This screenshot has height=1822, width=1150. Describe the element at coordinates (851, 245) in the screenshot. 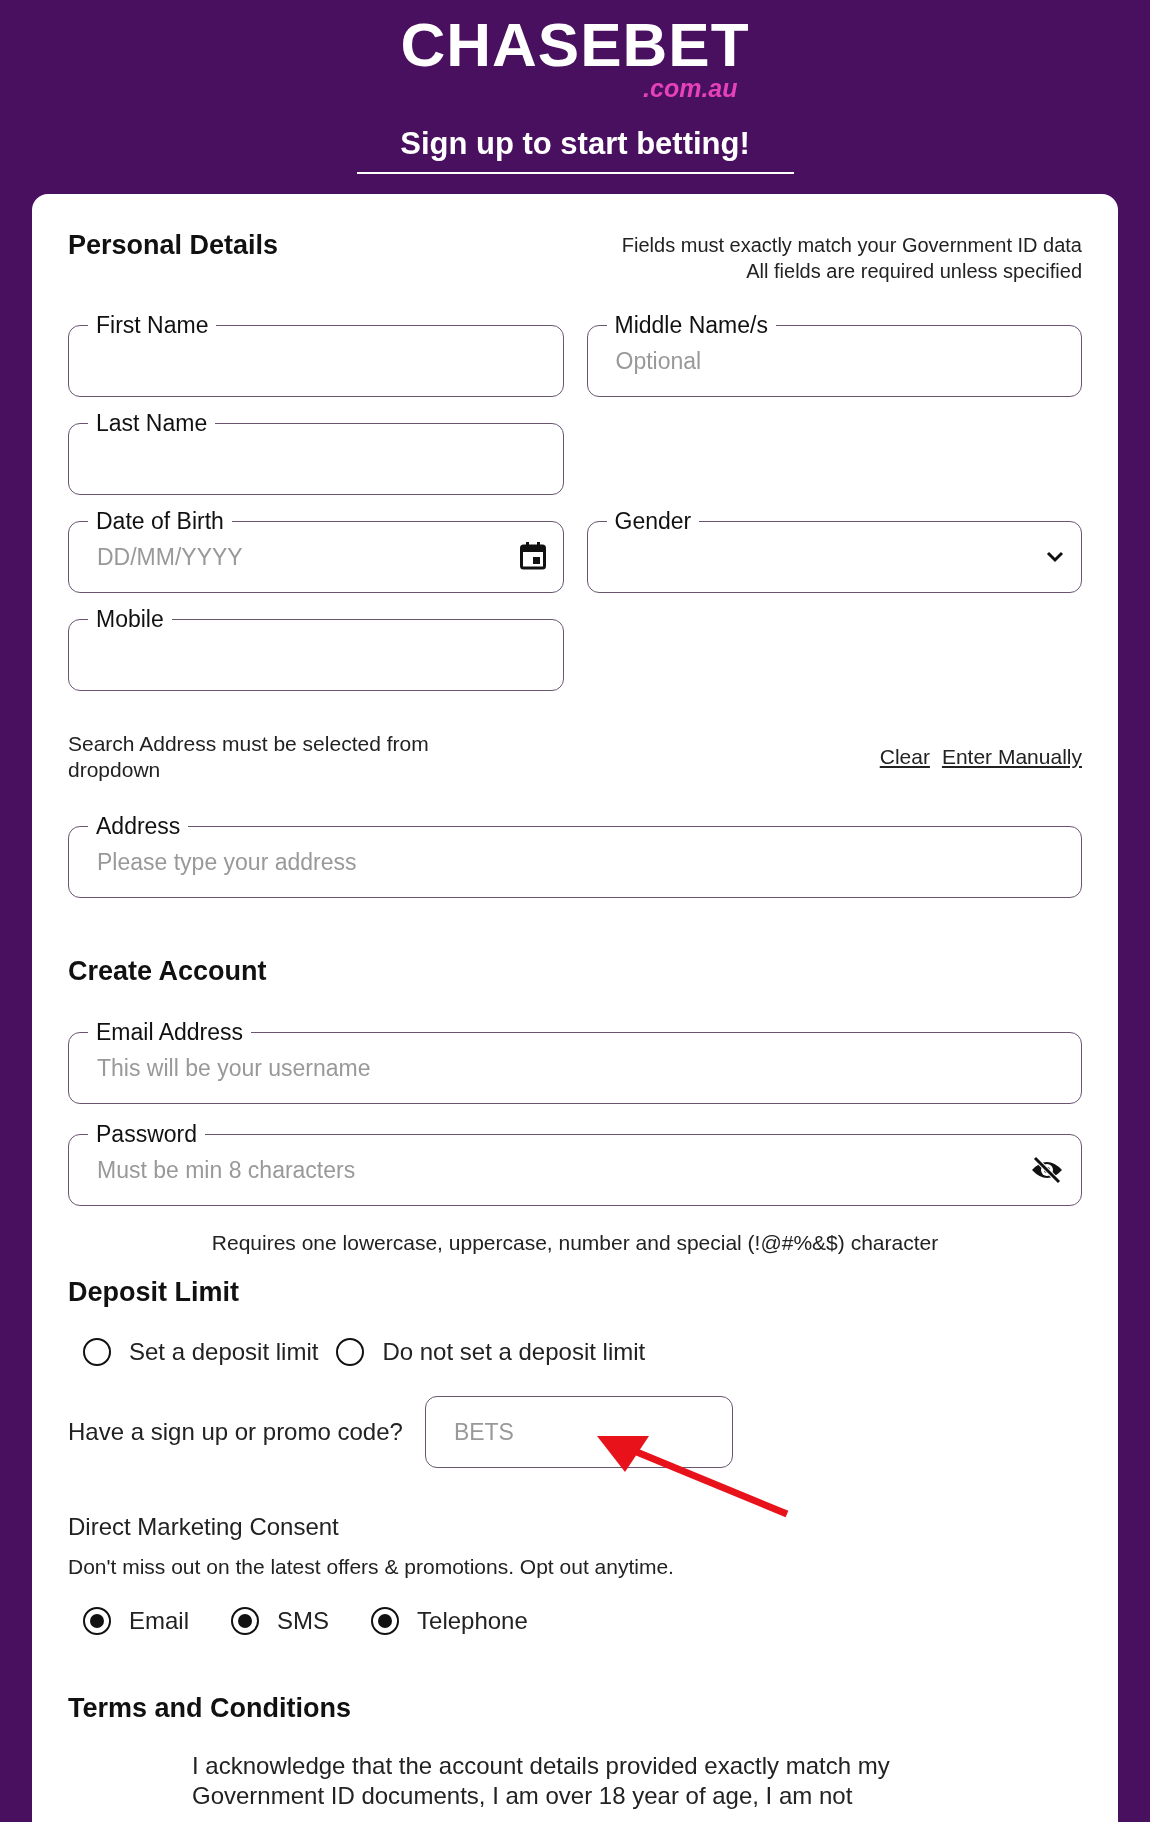

I see `form-note: Fields must exactly match your Government ID data` at that location.